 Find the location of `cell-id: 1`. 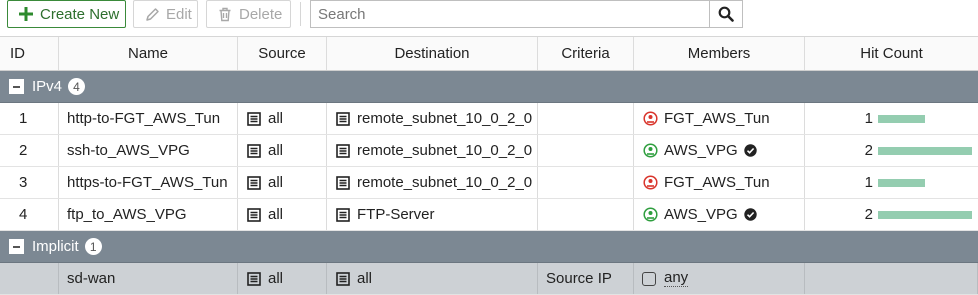

cell-id: 1 is located at coordinates (29, 118).